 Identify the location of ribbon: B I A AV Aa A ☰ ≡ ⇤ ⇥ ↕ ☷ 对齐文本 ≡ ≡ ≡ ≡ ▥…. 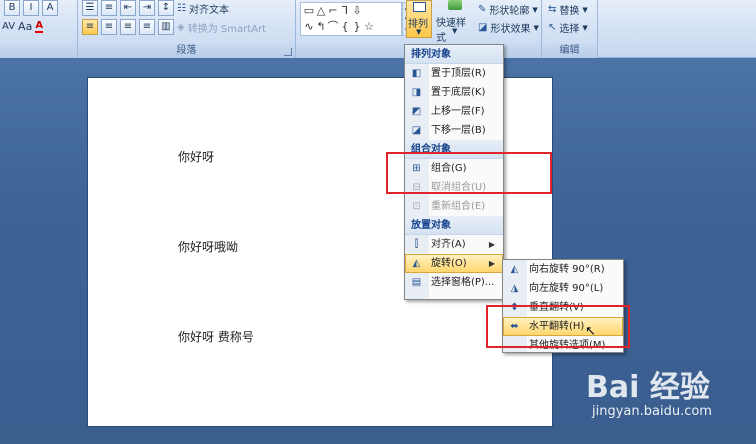
(378, 29).